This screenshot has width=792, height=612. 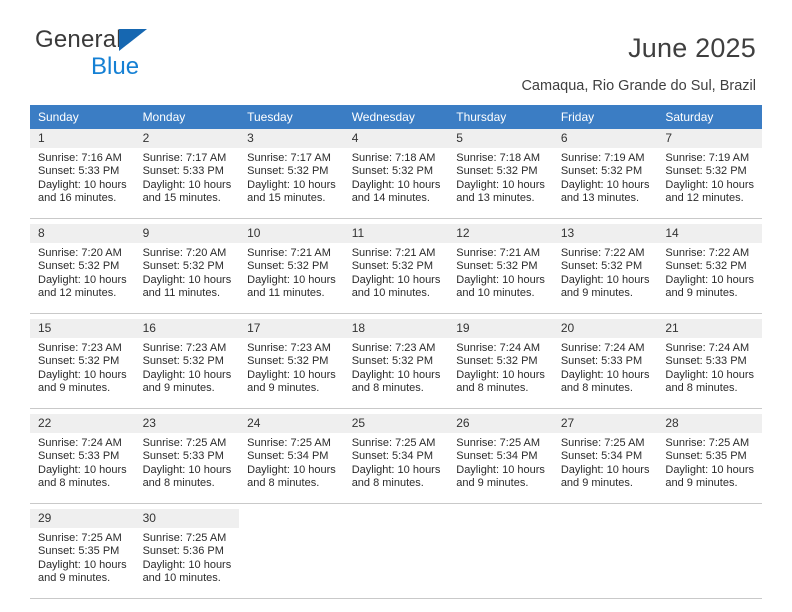 What do you see at coordinates (396, 328) in the screenshot?
I see `day-number: 18` at bounding box center [396, 328].